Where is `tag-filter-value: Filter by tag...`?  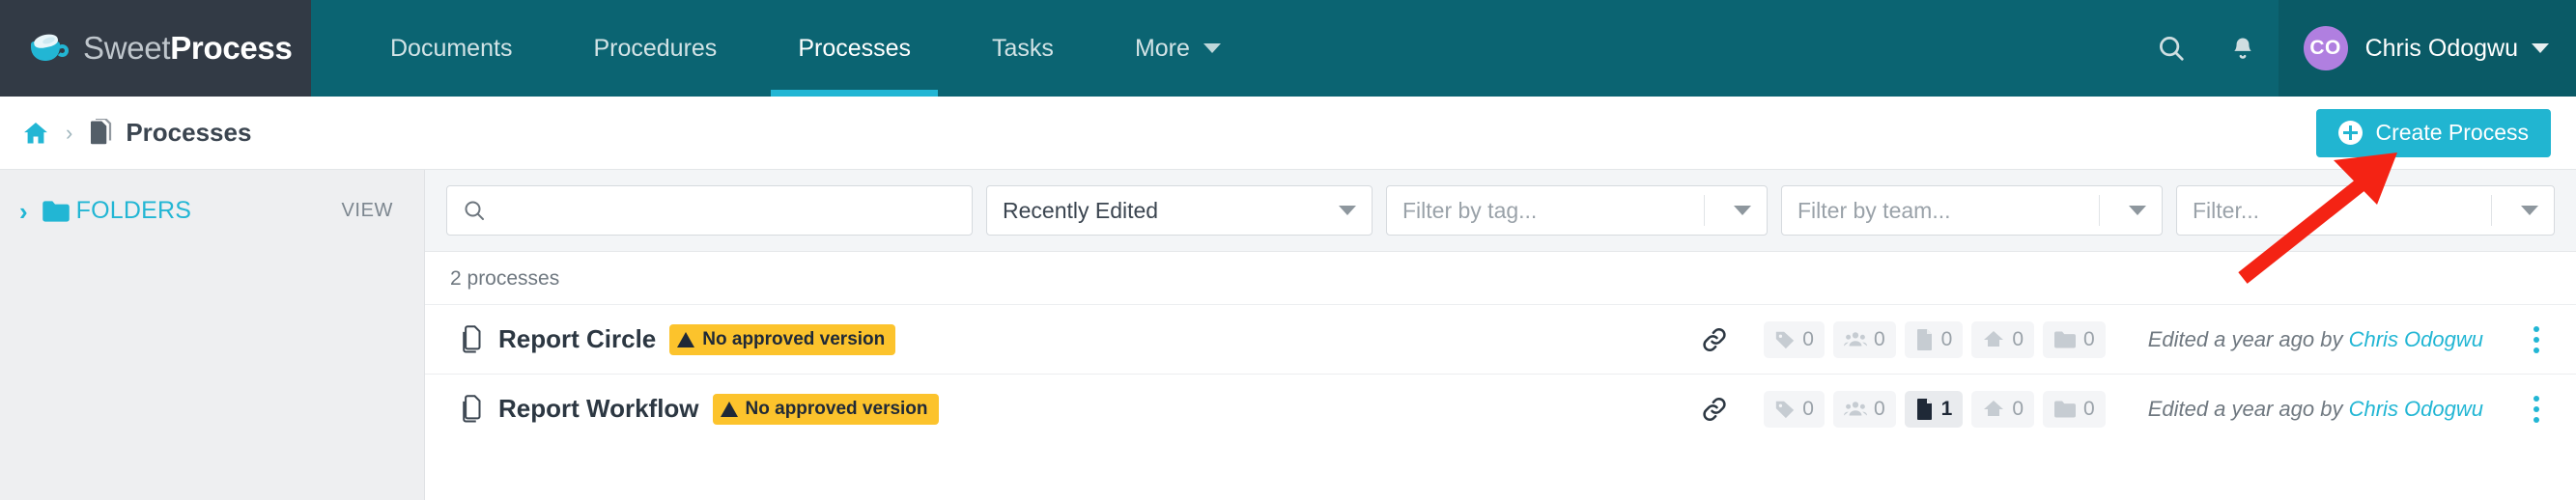 tag-filter-value: Filter by tag... is located at coordinates (1470, 210).